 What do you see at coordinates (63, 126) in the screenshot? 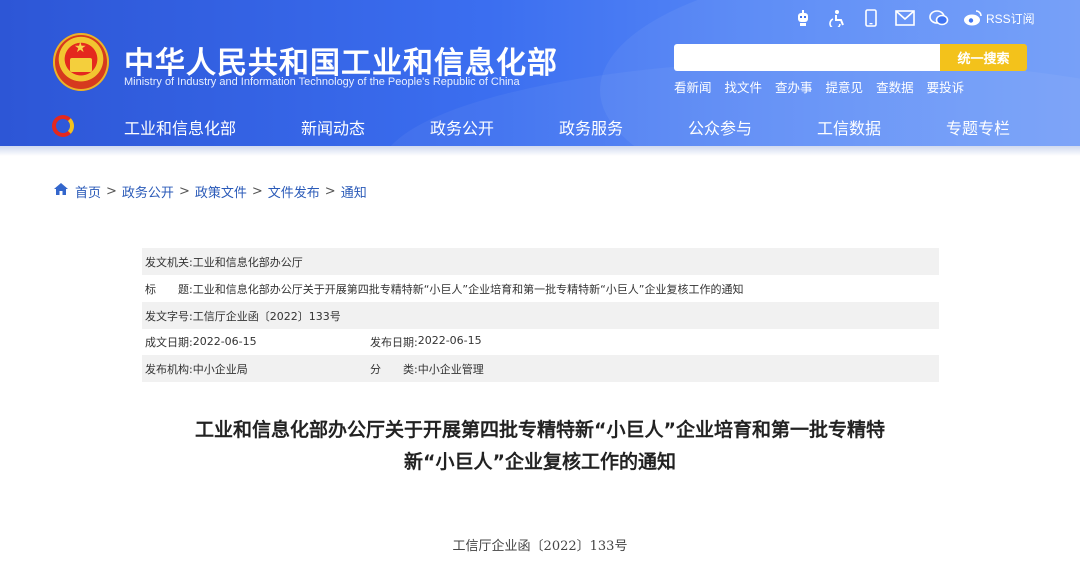
I see `miit-logo-icon` at bounding box center [63, 126].